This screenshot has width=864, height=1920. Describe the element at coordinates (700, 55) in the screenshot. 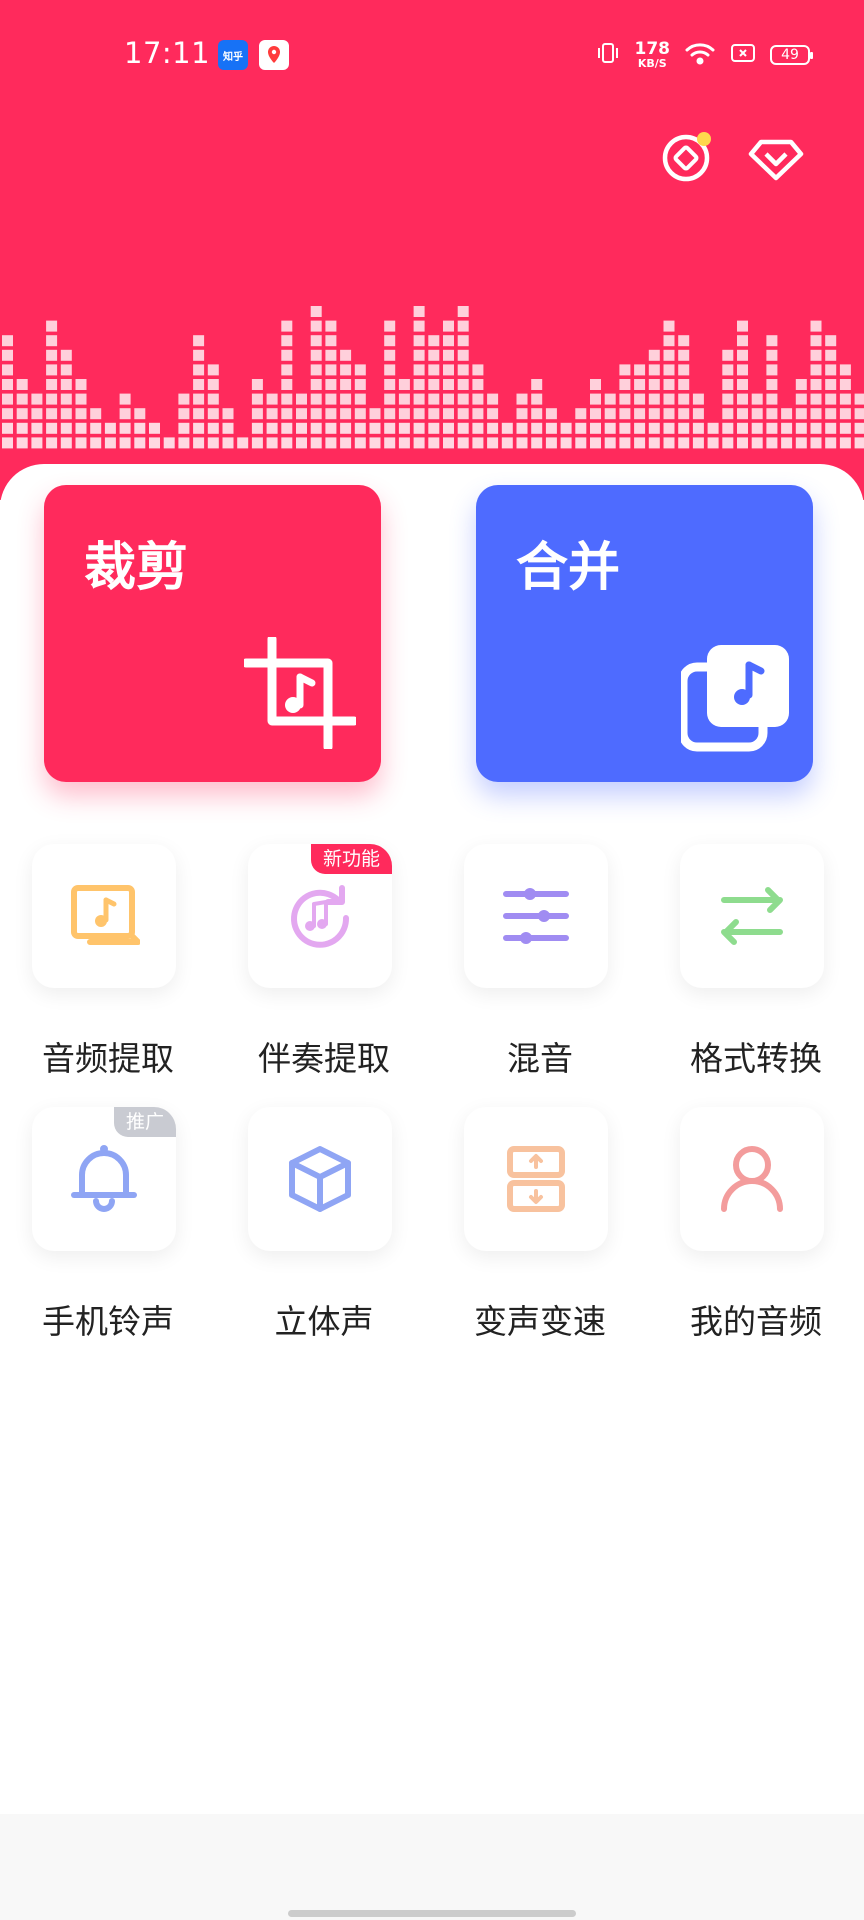

I see `wifi-icon` at that location.